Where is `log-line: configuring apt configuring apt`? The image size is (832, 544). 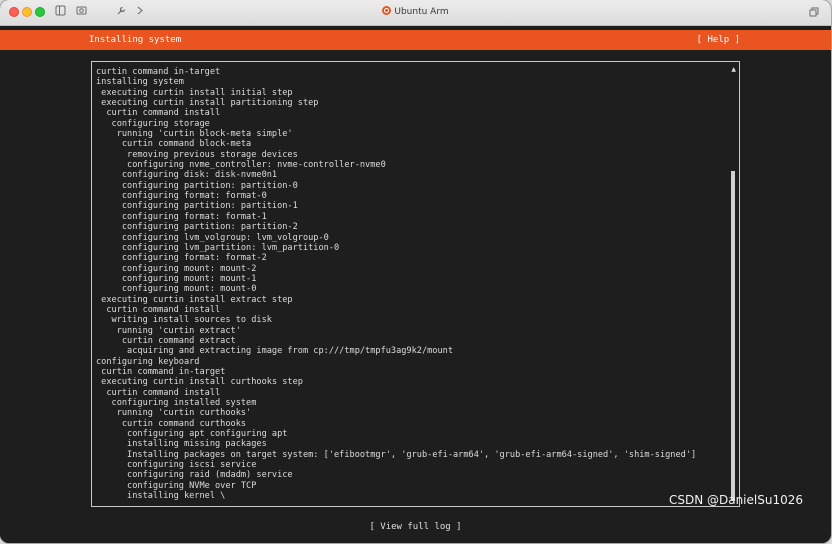
log-line: configuring apt configuring apt is located at coordinates (192, 434).